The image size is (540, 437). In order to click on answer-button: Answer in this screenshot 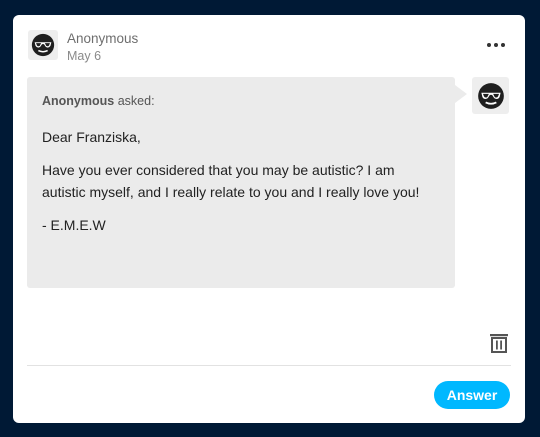, I will do `click(472, 395)`.